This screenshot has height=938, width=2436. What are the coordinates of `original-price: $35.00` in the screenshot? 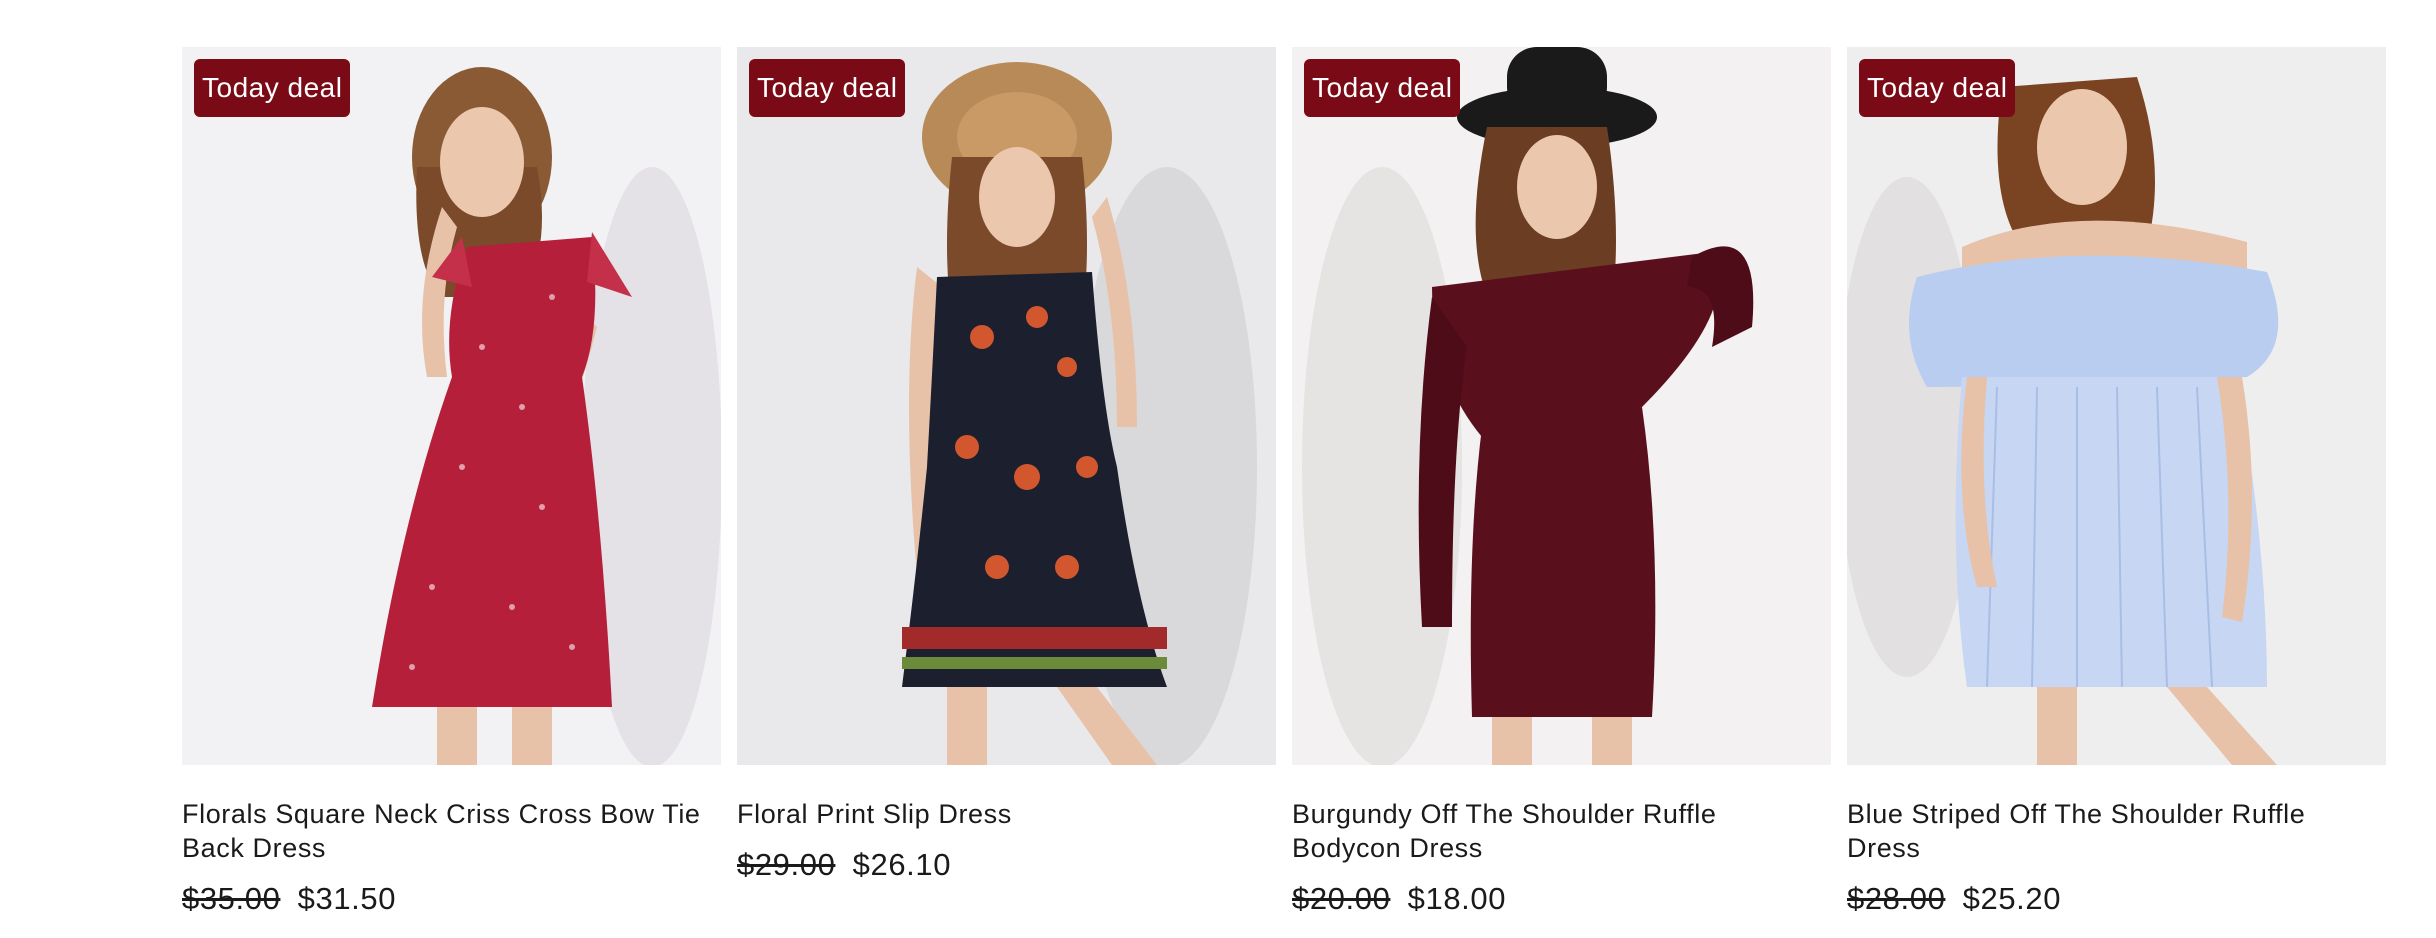 It's located at (231, 898).